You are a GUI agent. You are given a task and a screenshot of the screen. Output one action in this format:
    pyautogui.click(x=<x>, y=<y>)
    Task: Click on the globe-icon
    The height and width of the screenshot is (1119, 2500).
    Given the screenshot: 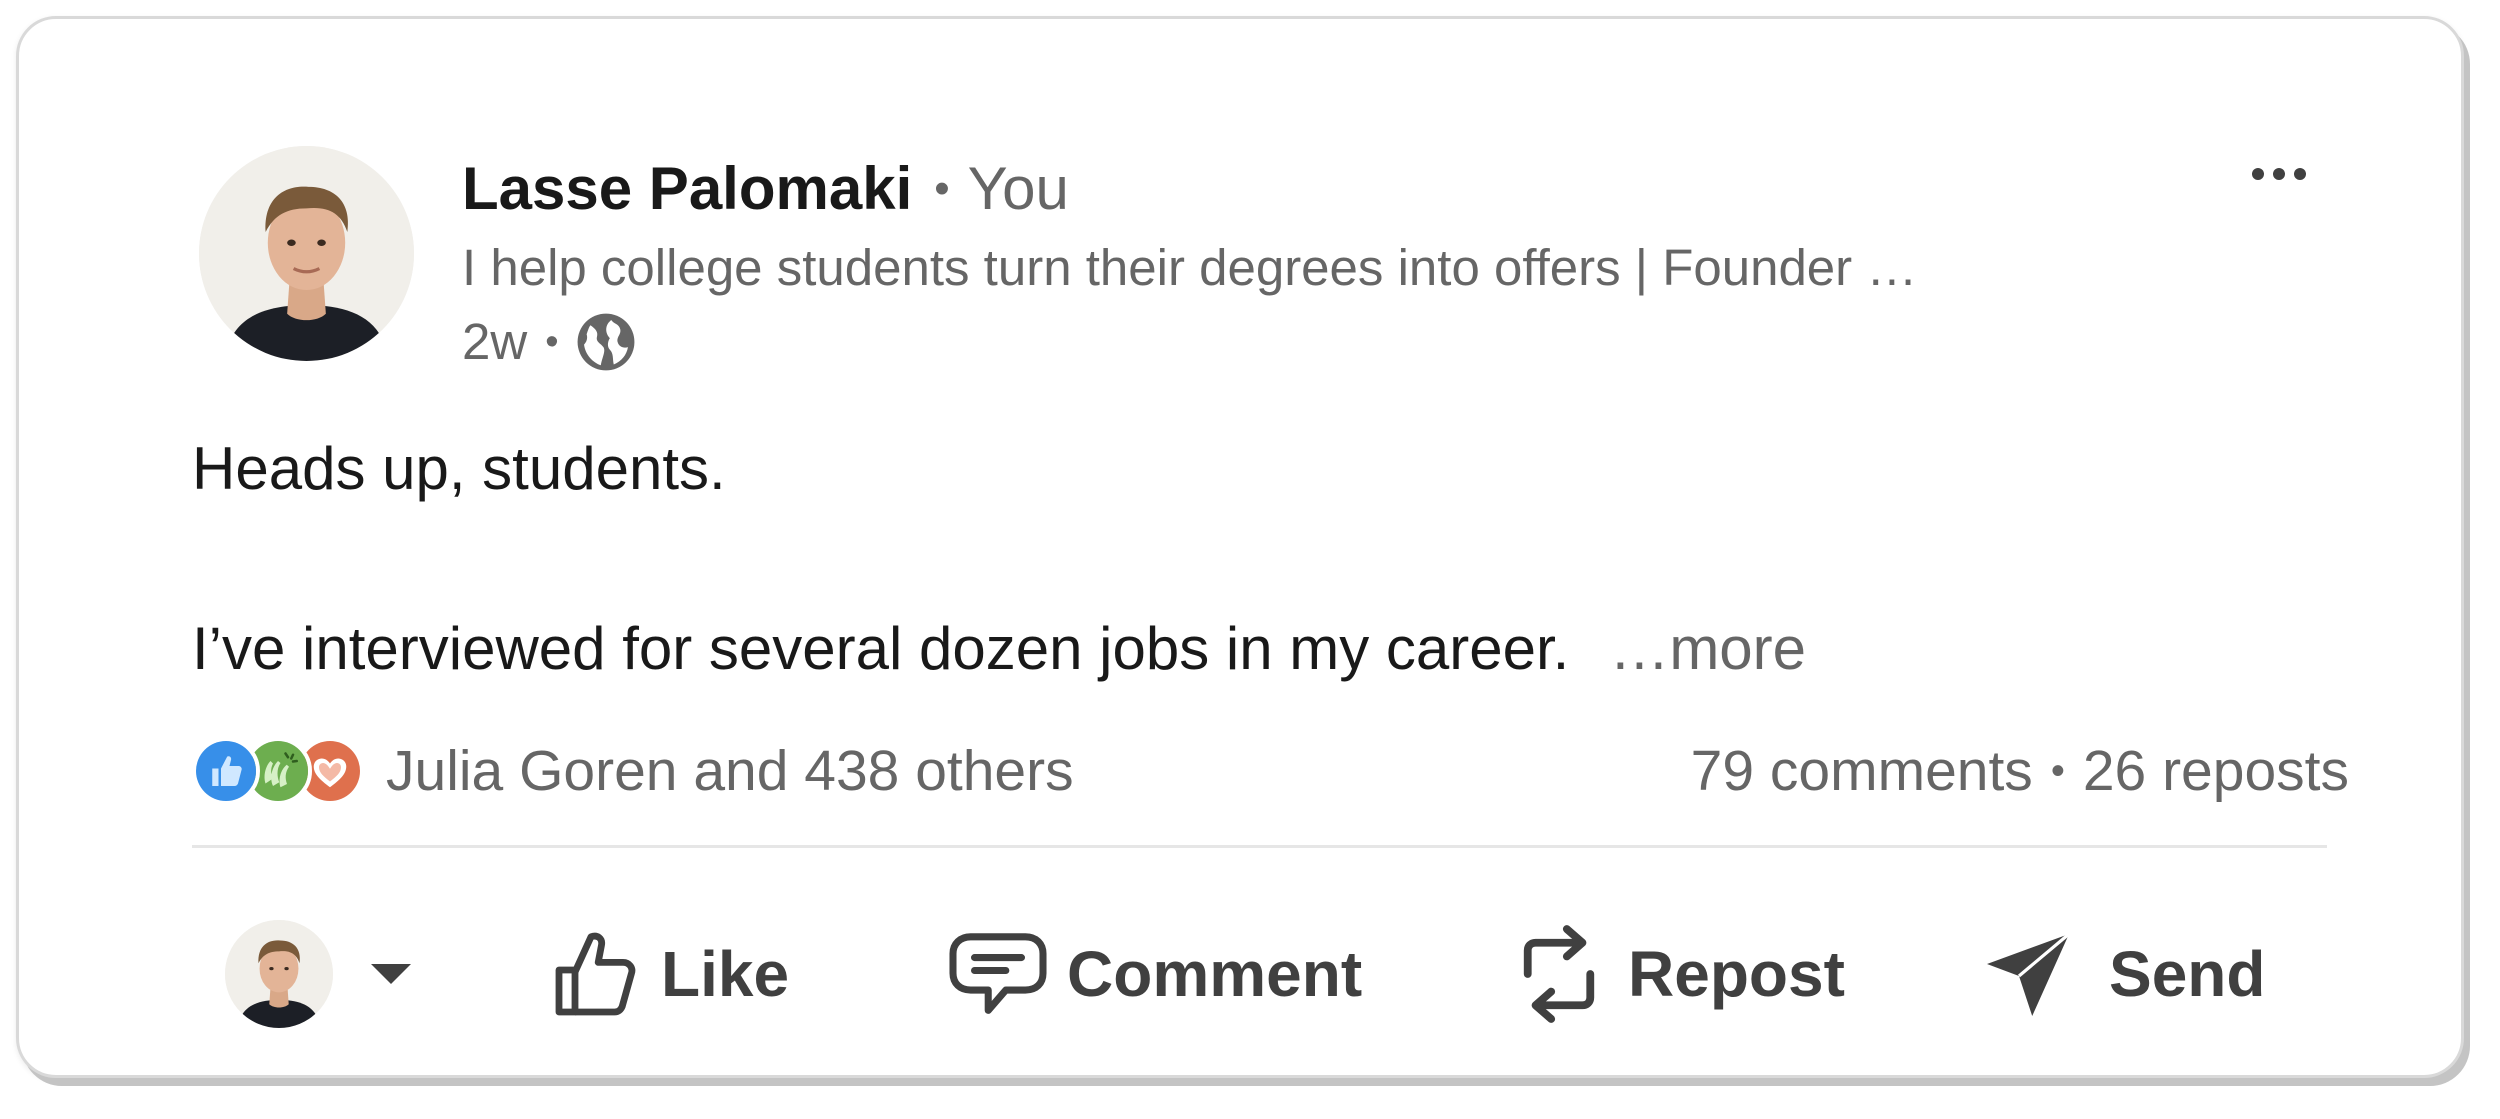 What is the action you would take?
    pyautogui.click(x=606, y=342)
    